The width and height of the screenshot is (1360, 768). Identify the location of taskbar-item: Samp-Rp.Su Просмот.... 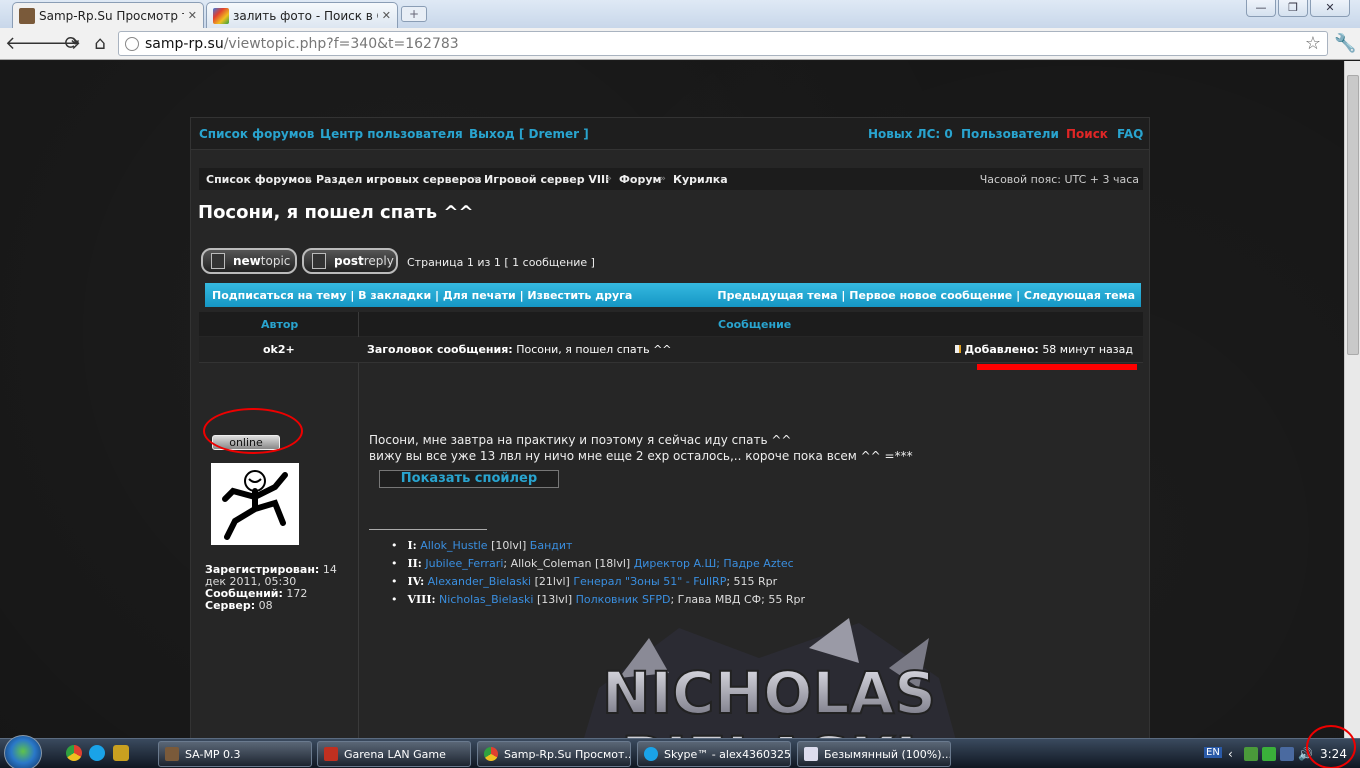
(554, 754).